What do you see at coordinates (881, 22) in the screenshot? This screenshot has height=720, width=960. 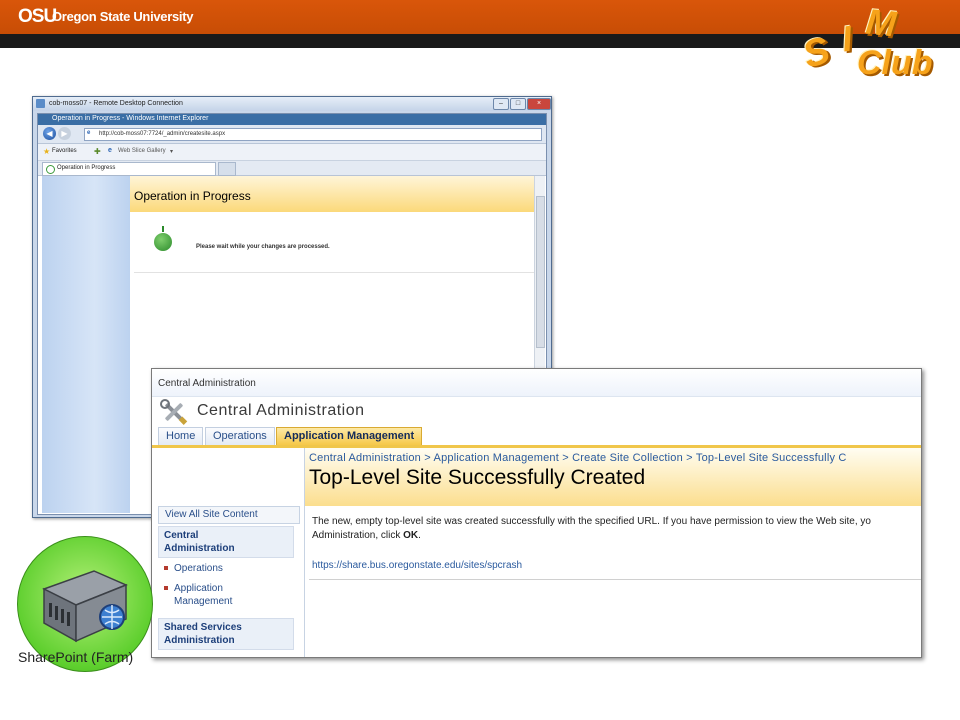 I see `sim-club-logo-m: M` at bounding box center [881, 22].